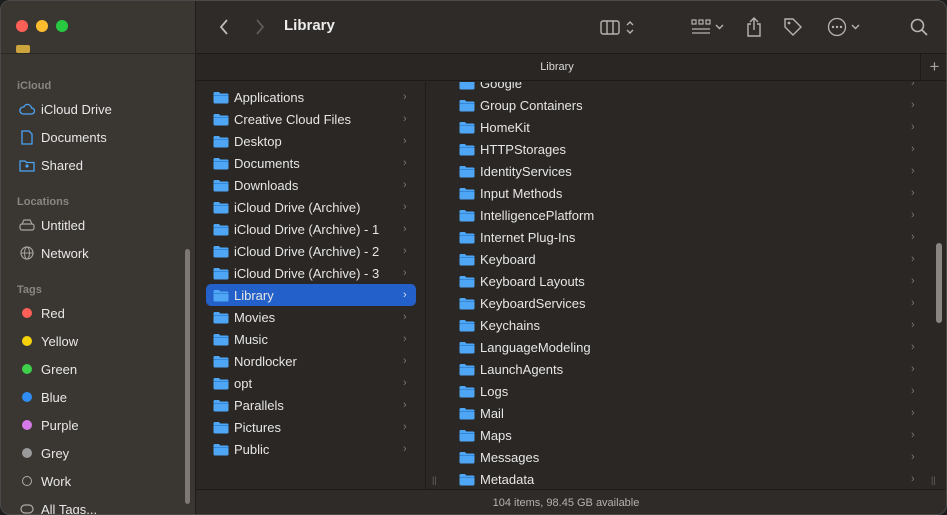 Image resolution: width=947 pixels, height=515 pixels. Describe the element at coordinates (691, 391) in the screenshot. I see `list-item: Logs ›` at that location.